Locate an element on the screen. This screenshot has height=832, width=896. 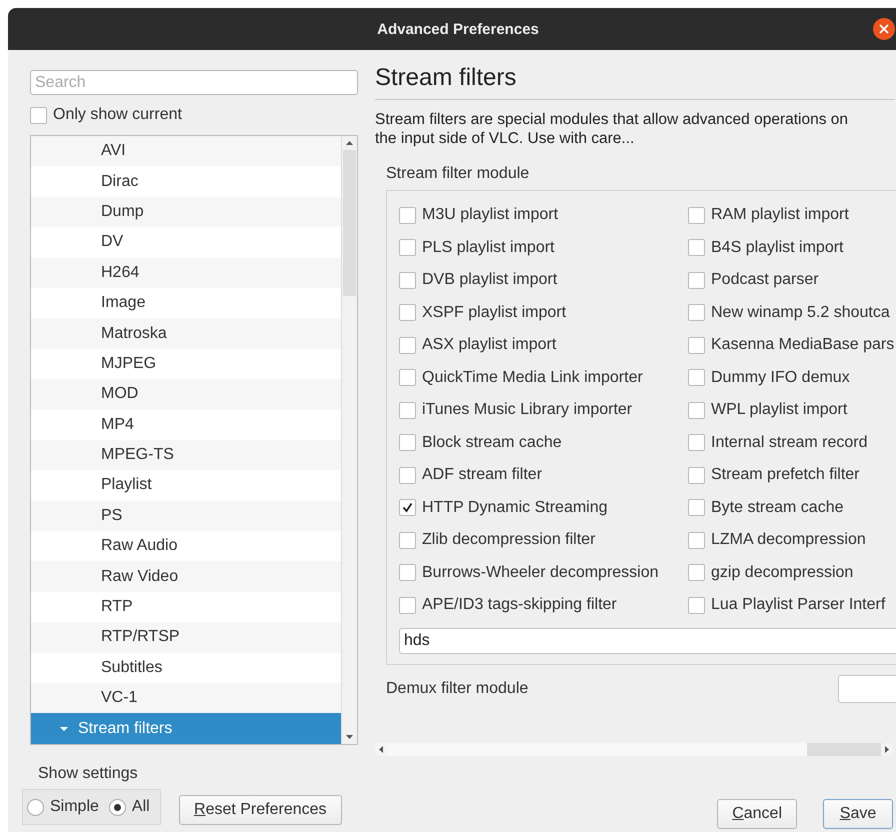
panel-title: Stream filters is located at coordinates (446, 78).